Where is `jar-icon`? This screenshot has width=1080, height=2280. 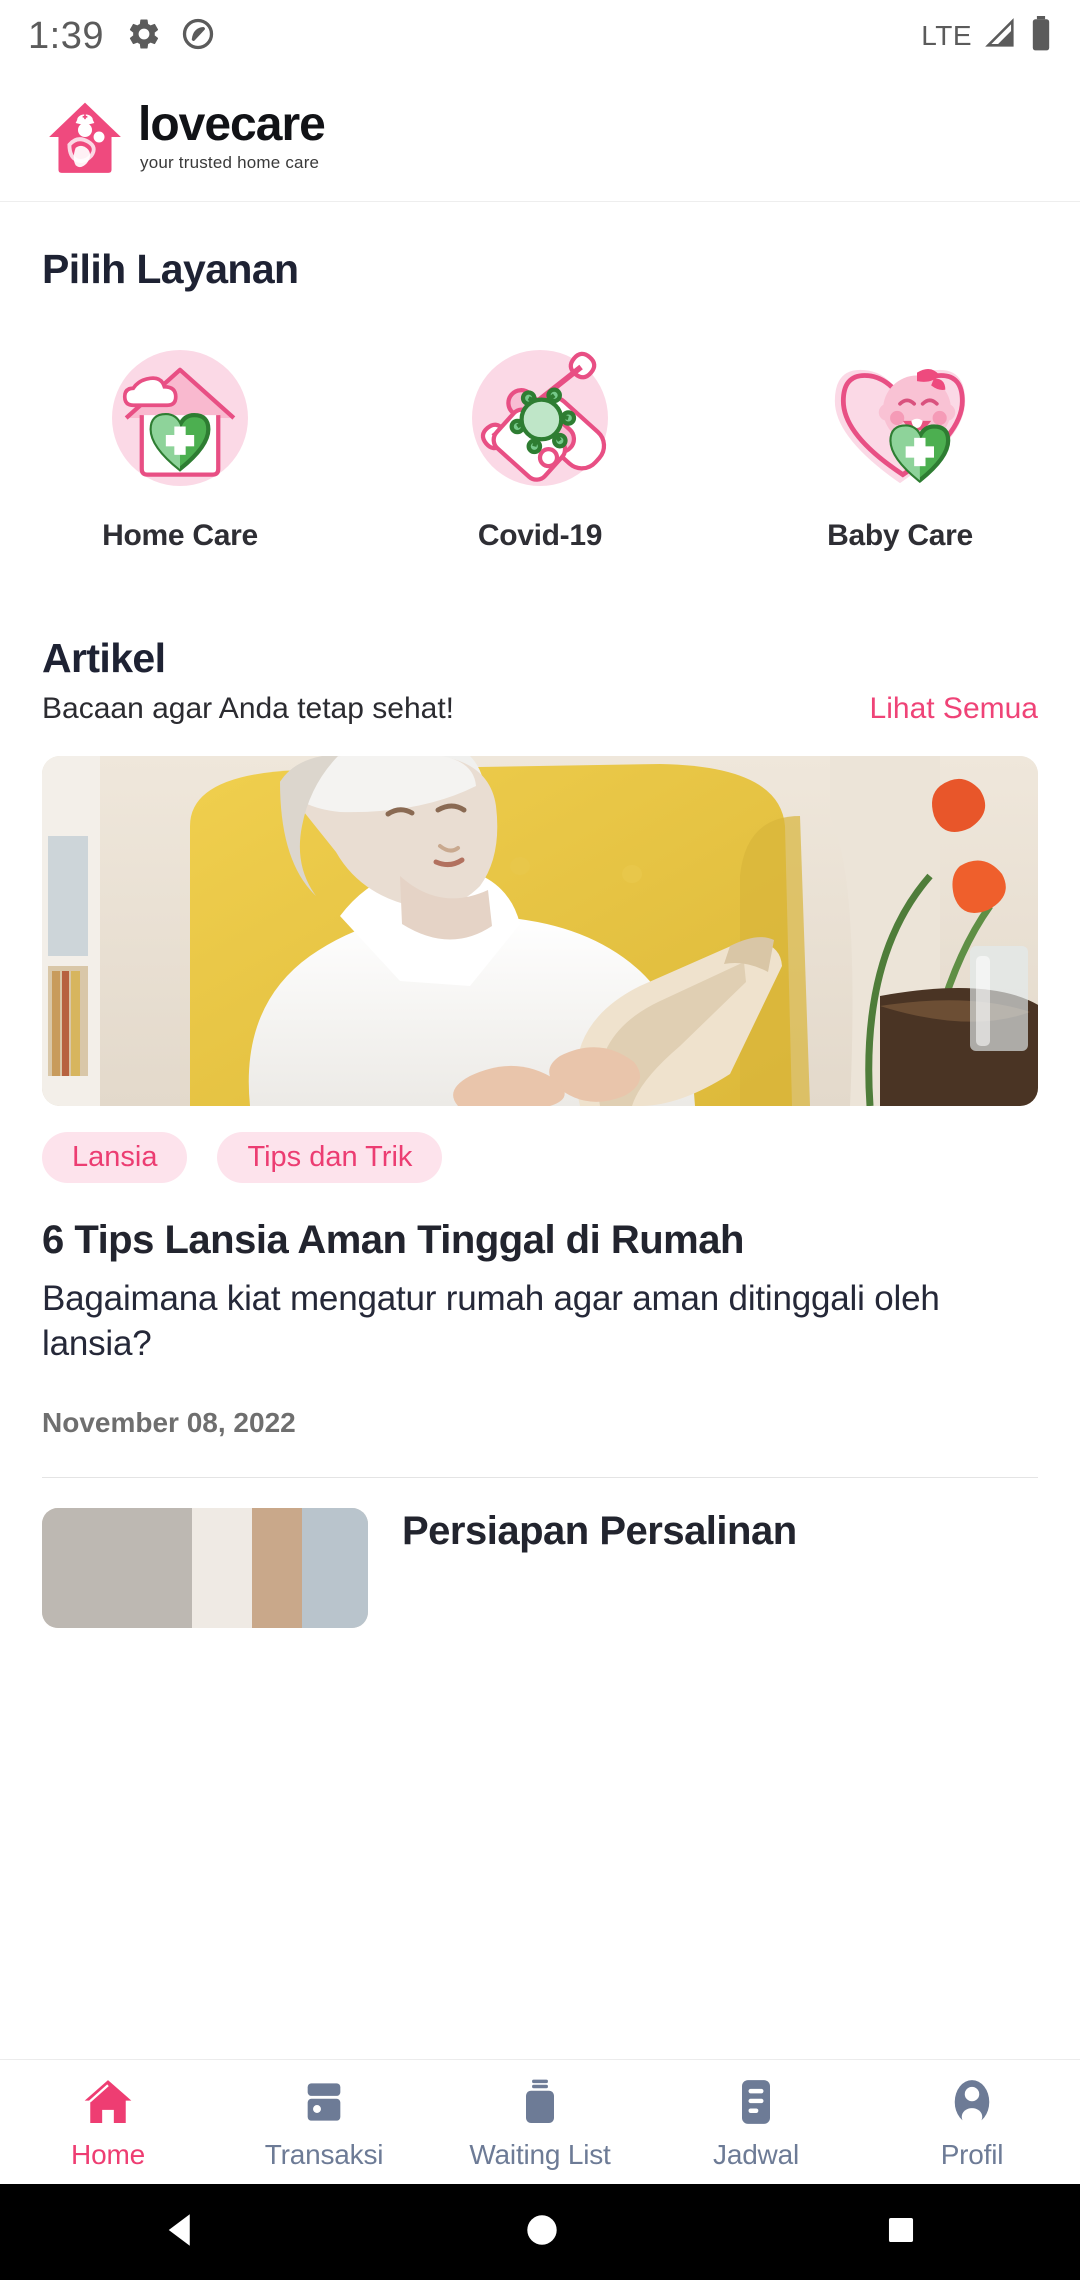 jar-icon is located at coordinates (540, 2102).